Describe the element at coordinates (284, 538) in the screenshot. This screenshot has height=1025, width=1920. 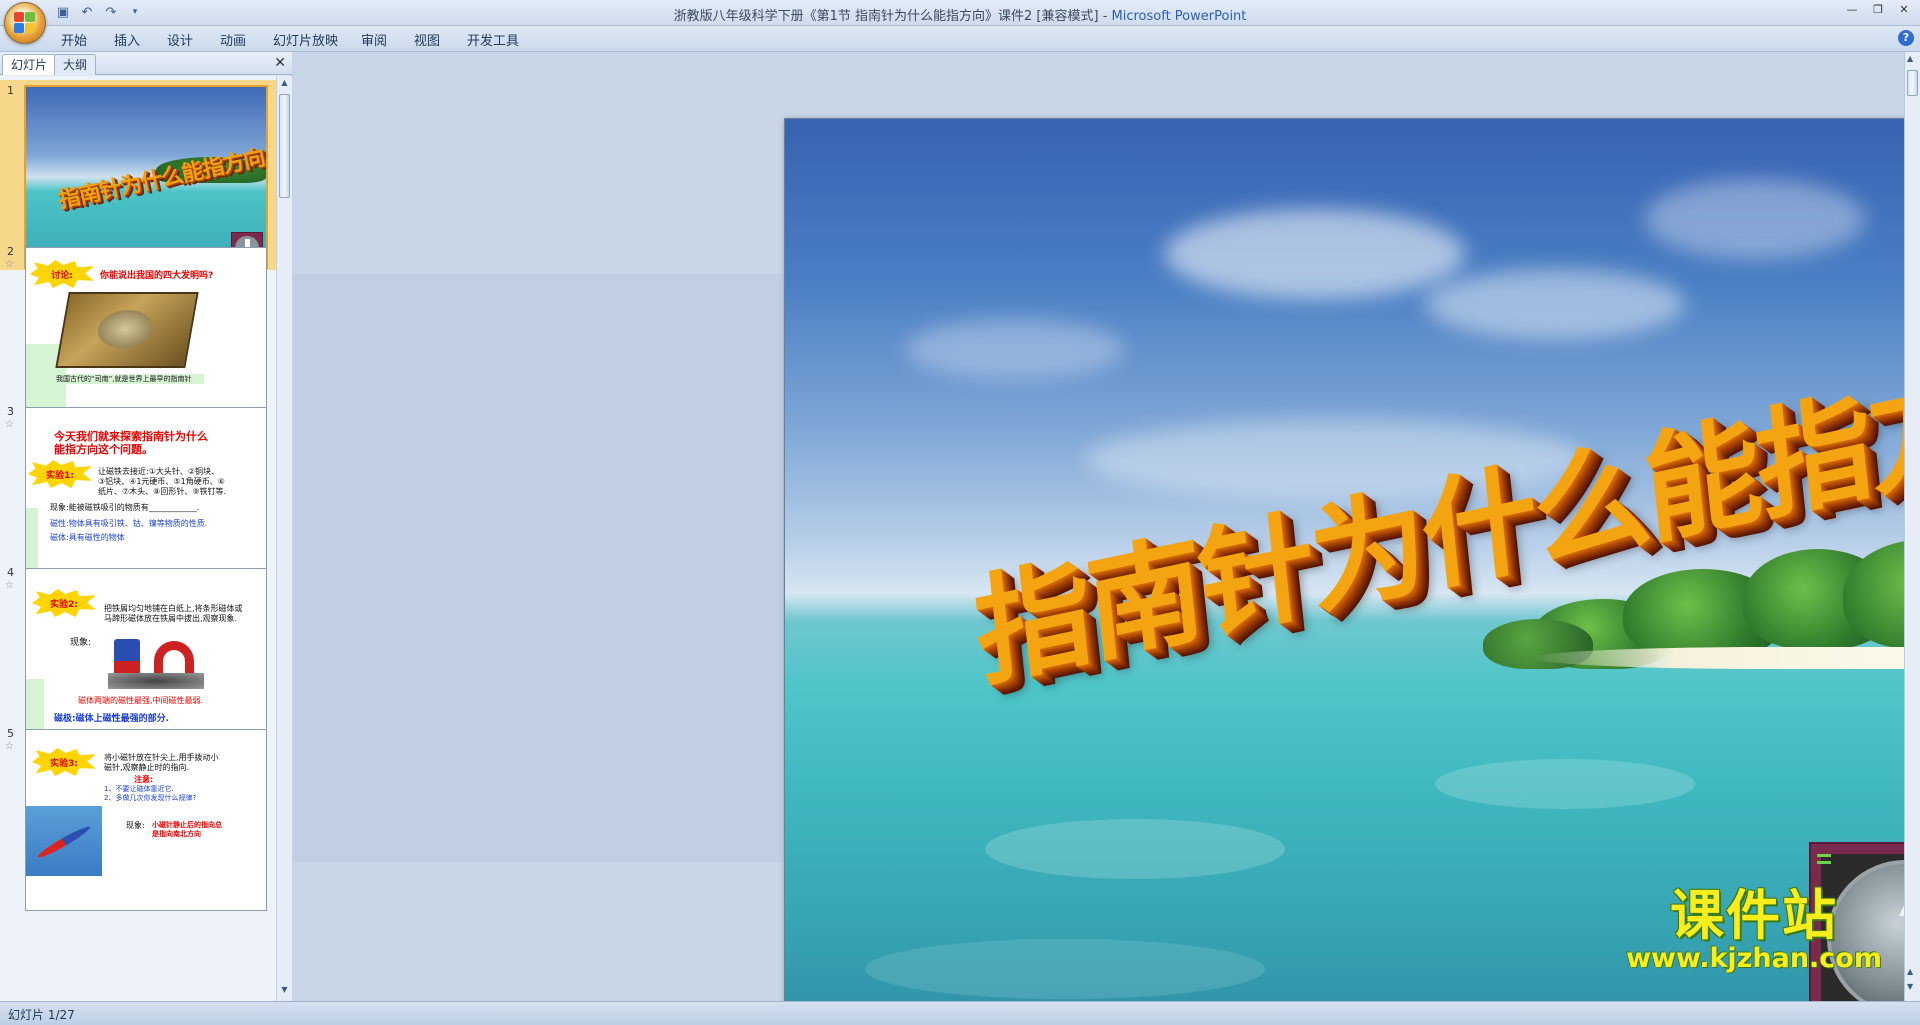
I see `panel-scrollbar: ▲ ▼` at that location.